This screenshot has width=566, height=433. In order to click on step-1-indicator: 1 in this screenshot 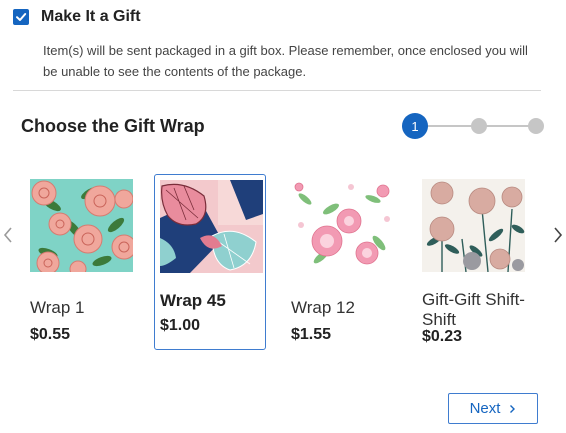, I will do `click(415, 126)`.